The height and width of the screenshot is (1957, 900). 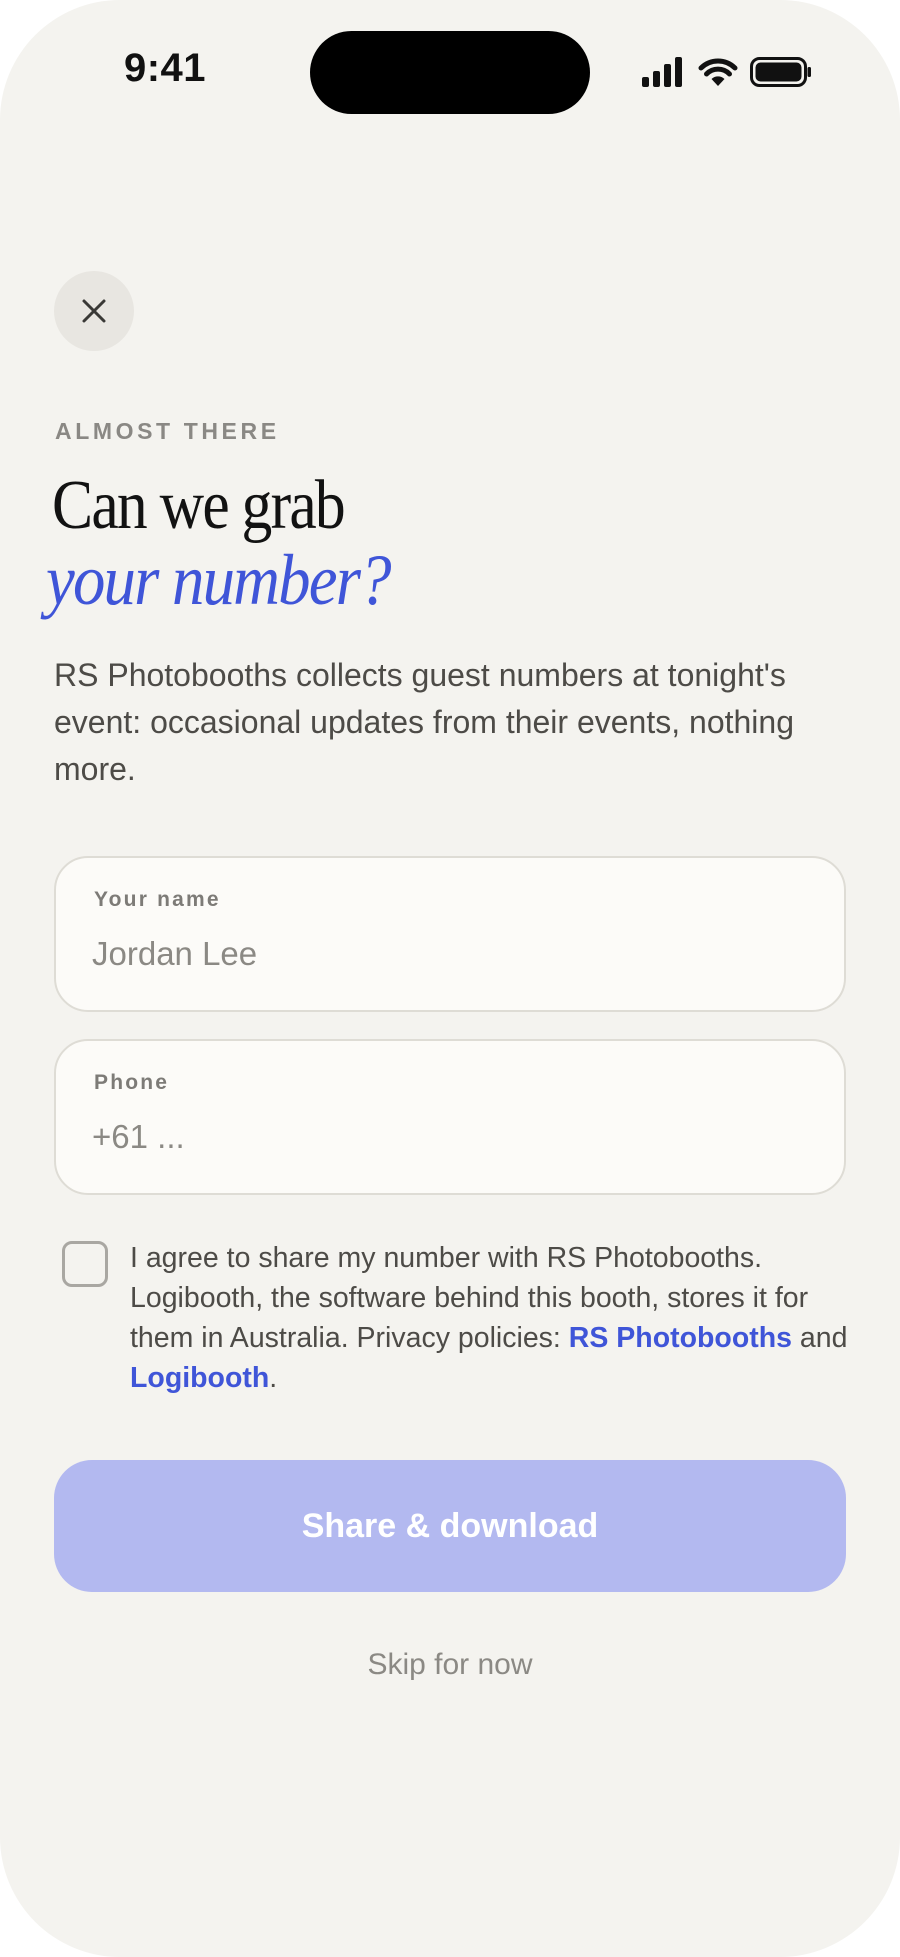 I want to click on name-input, so click(x=442, y=954).